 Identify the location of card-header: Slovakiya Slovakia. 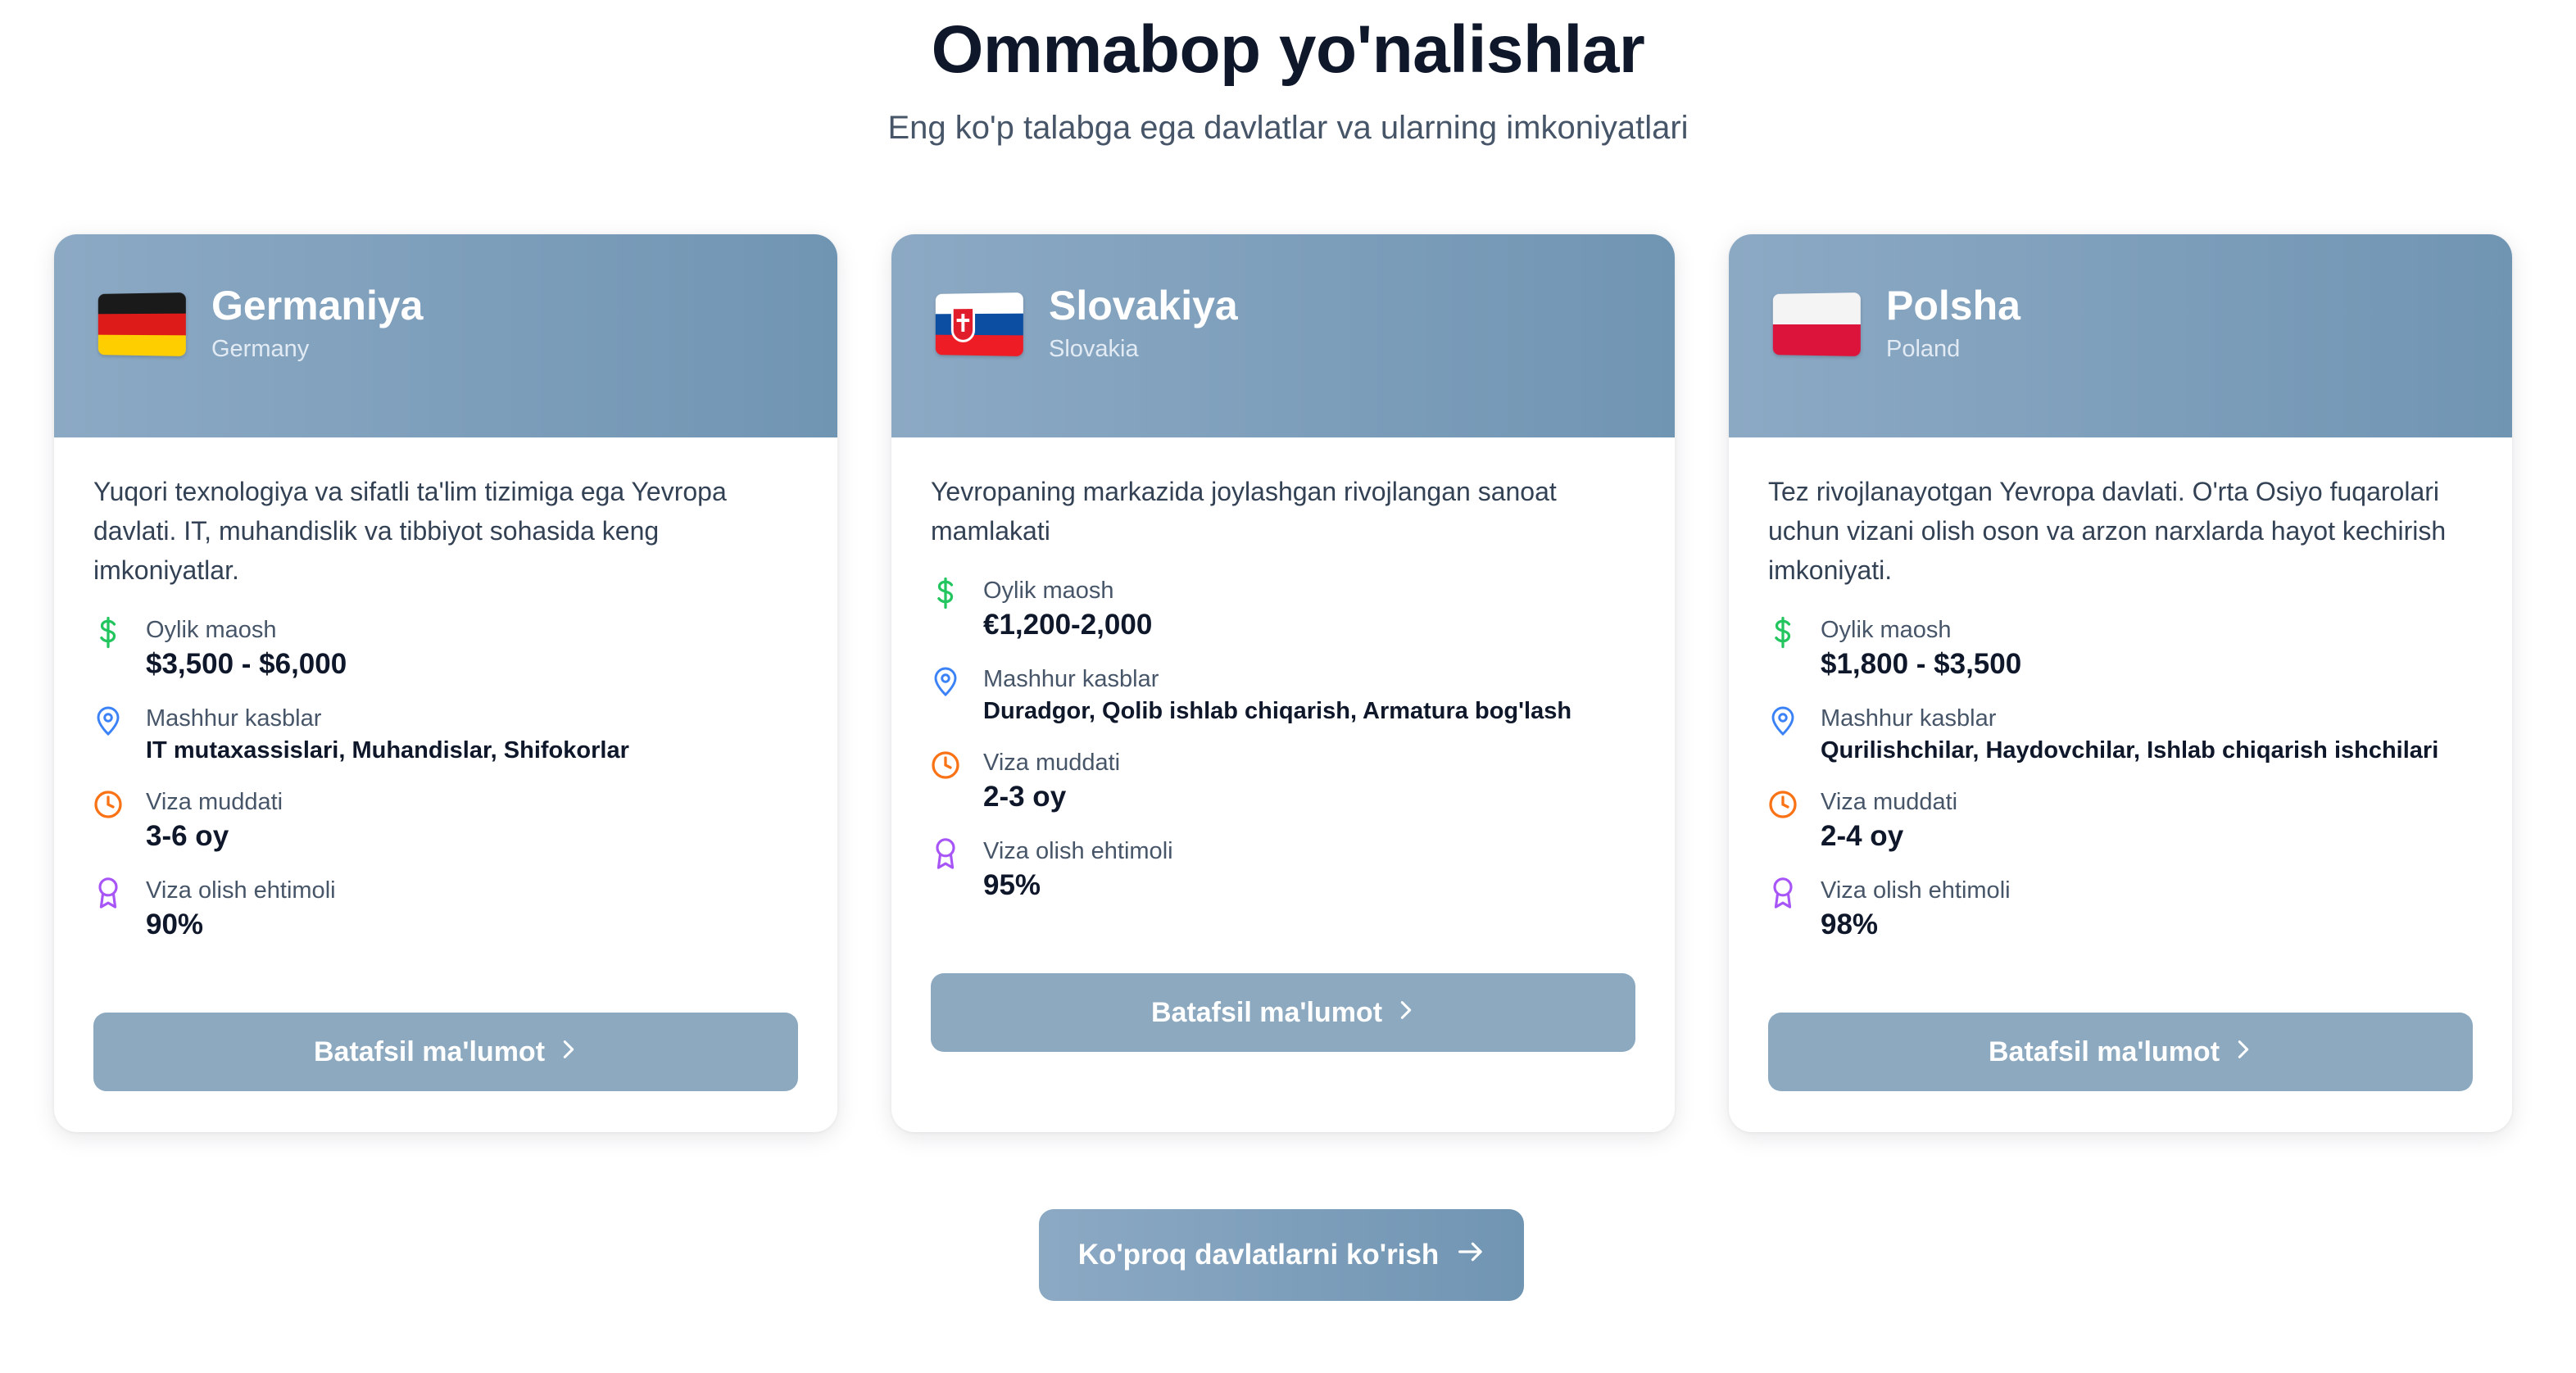
(1283, 335).